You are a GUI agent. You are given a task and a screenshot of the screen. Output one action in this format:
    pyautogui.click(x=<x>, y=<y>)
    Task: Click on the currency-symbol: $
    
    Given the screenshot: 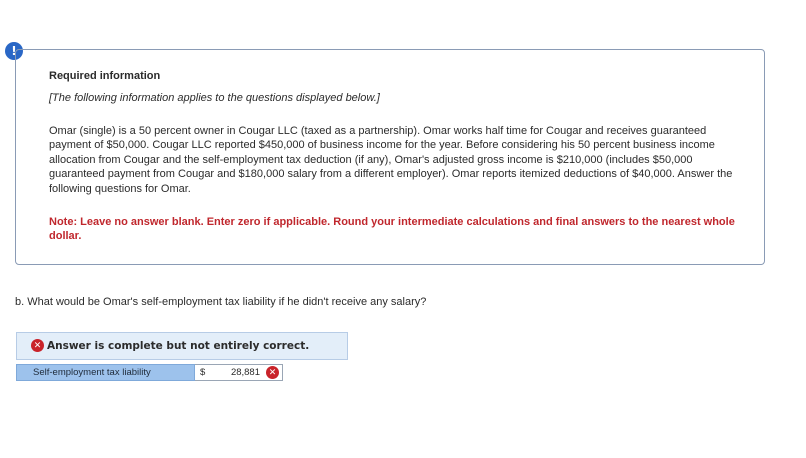 What is the action you would take?
    pyautogui.click(x=203, y=372)
    